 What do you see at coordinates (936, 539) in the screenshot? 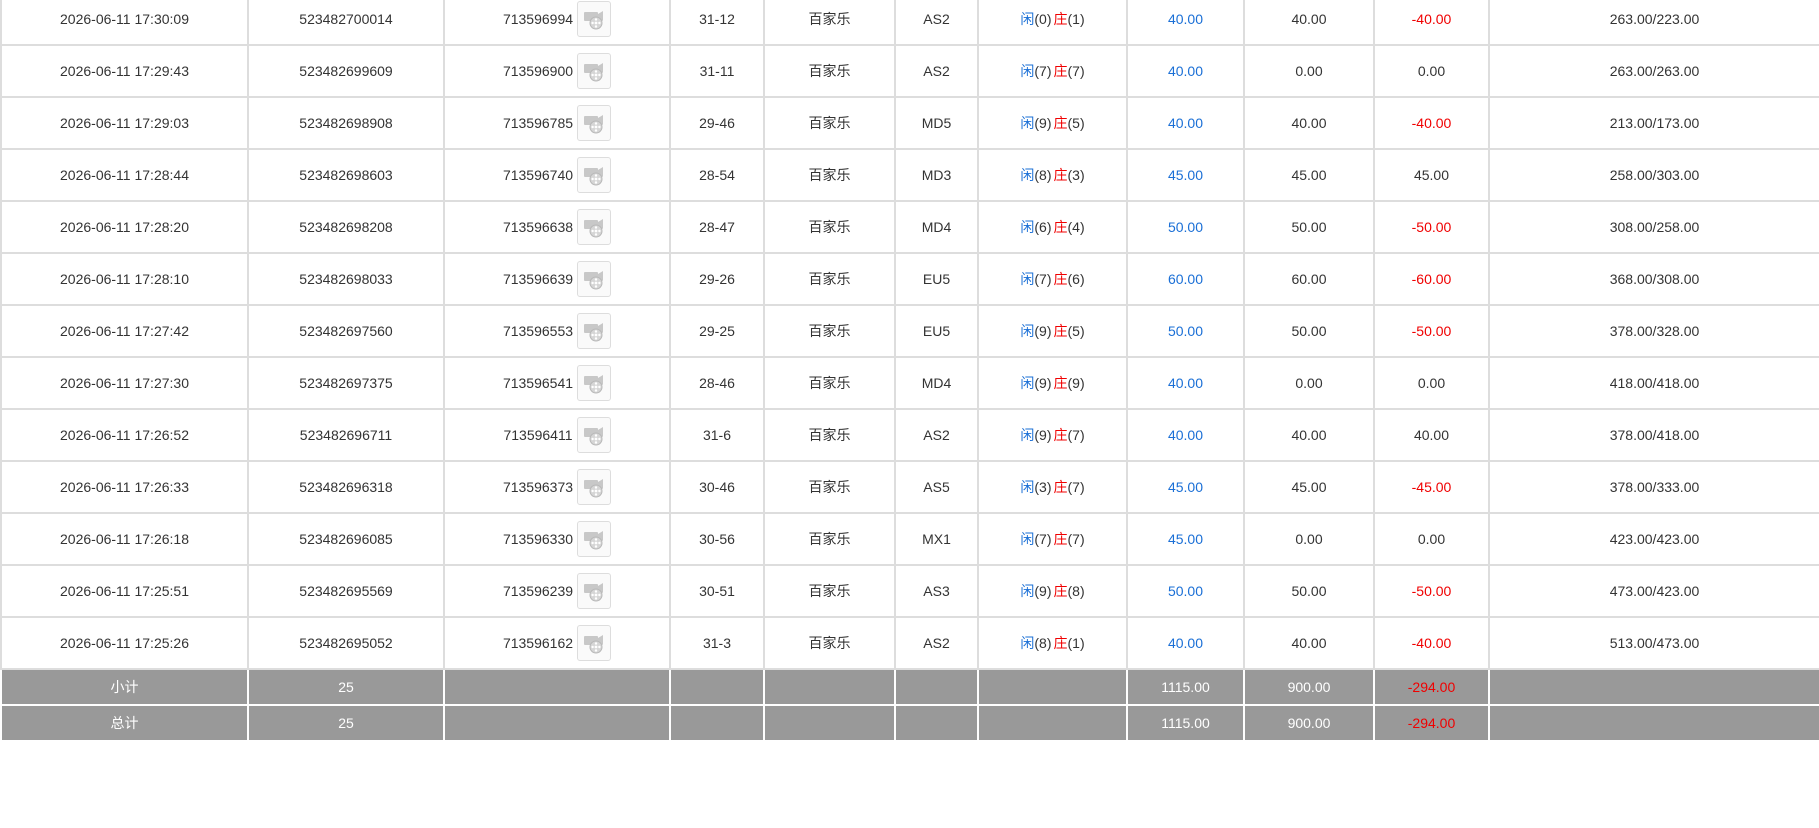
I see `table-code: MX1` at bounding box center [936, 539].